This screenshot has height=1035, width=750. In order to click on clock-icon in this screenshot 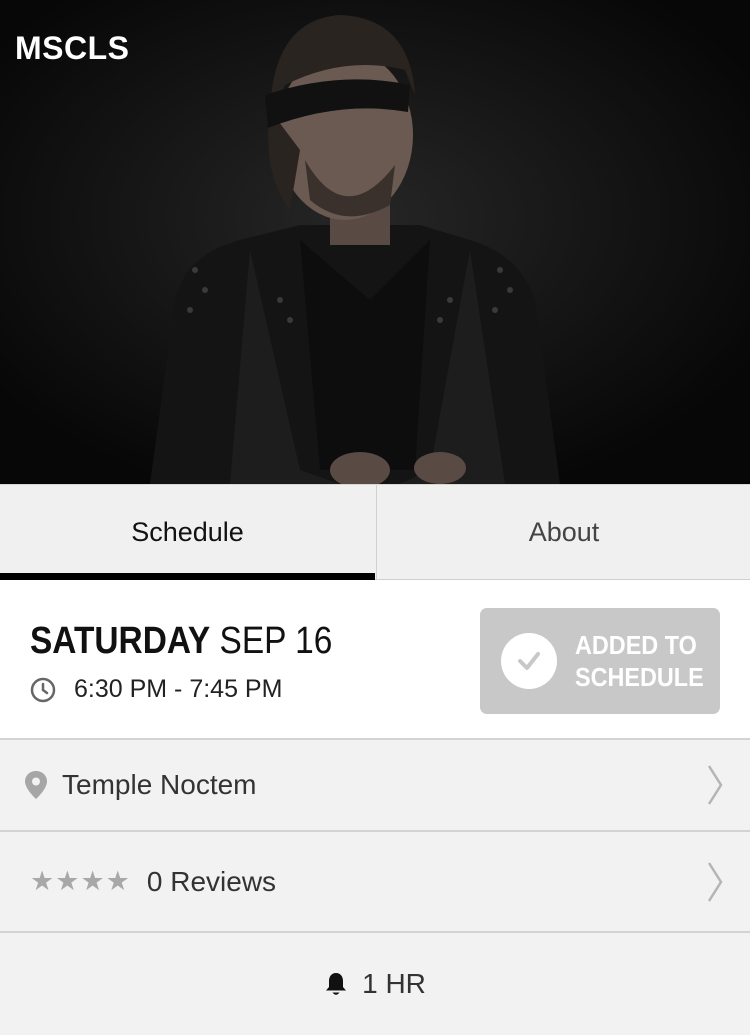, I will do `click(43, 689)`.